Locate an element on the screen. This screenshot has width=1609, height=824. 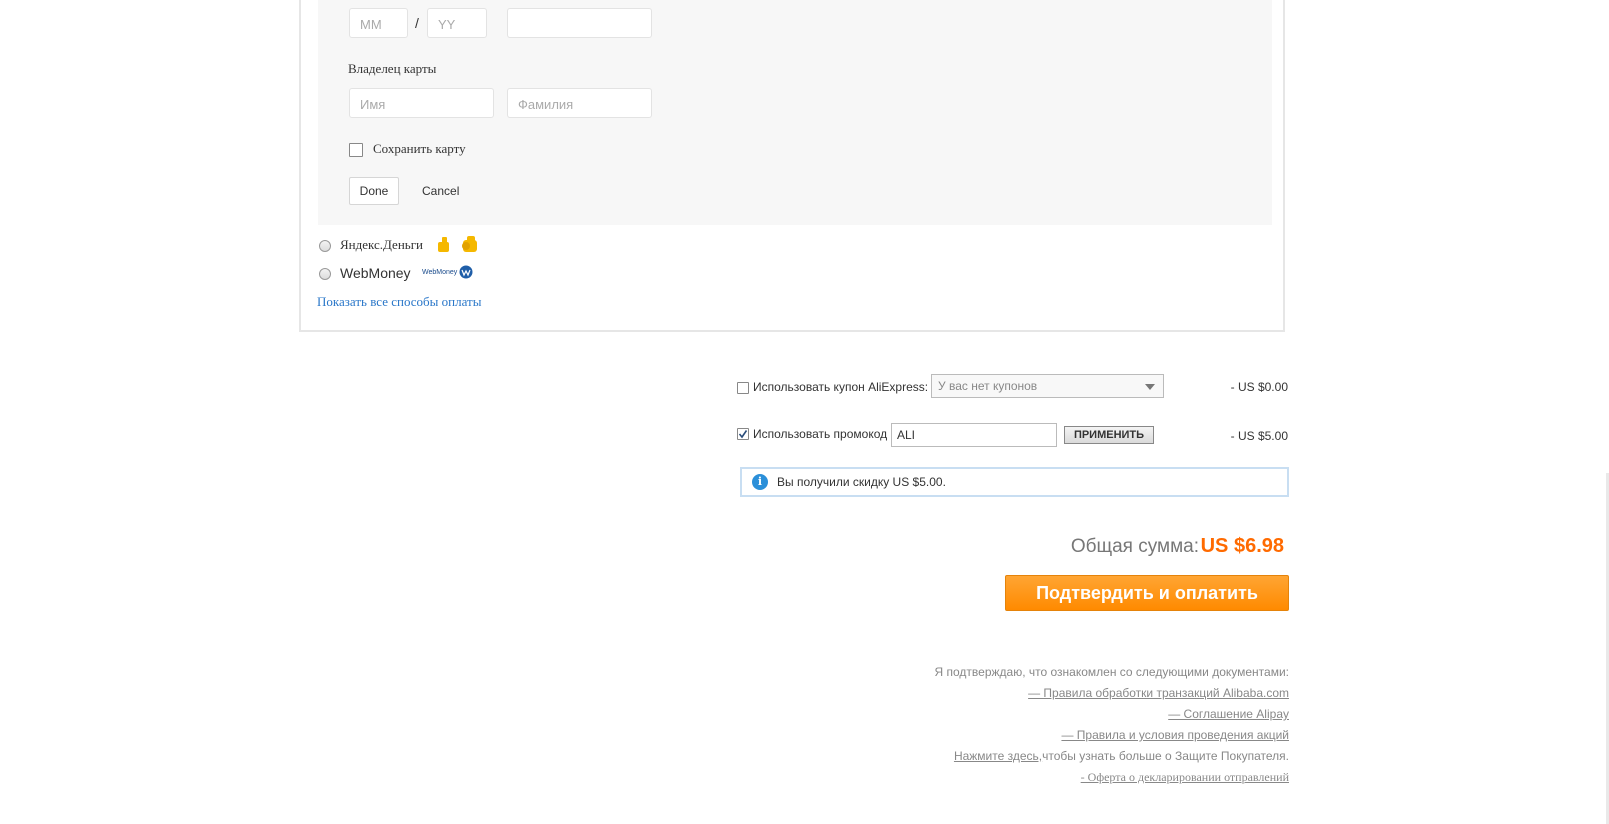
yandex-money-icon is located at coordinates (458, 246).